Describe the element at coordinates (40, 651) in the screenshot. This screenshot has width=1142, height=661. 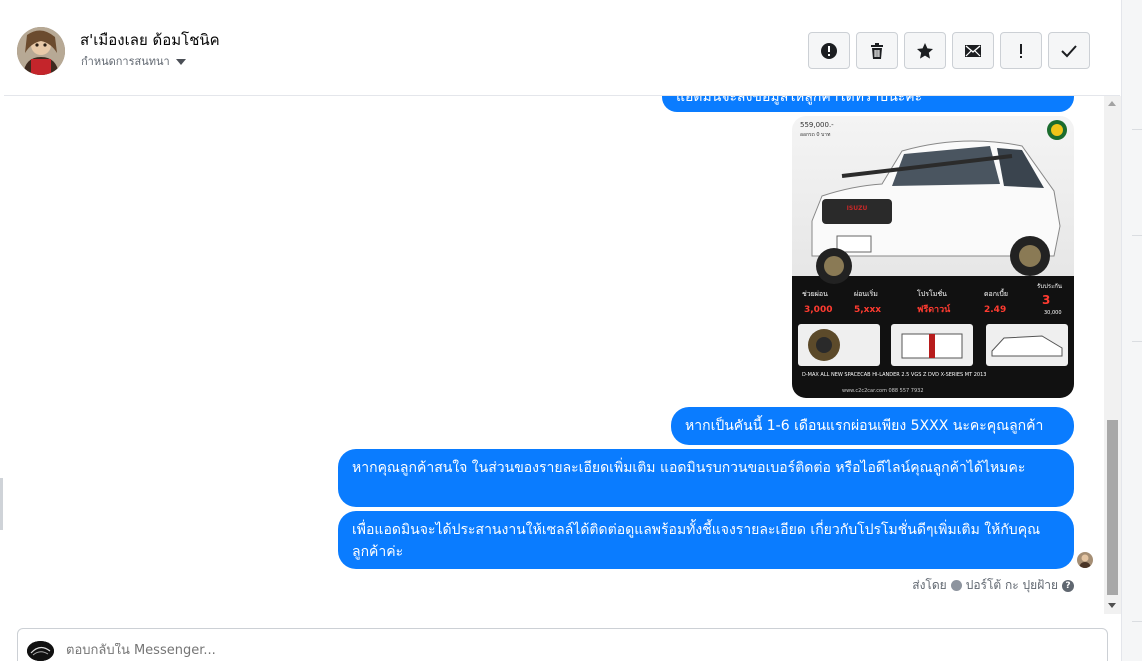
I see `page-avatar` at that location.